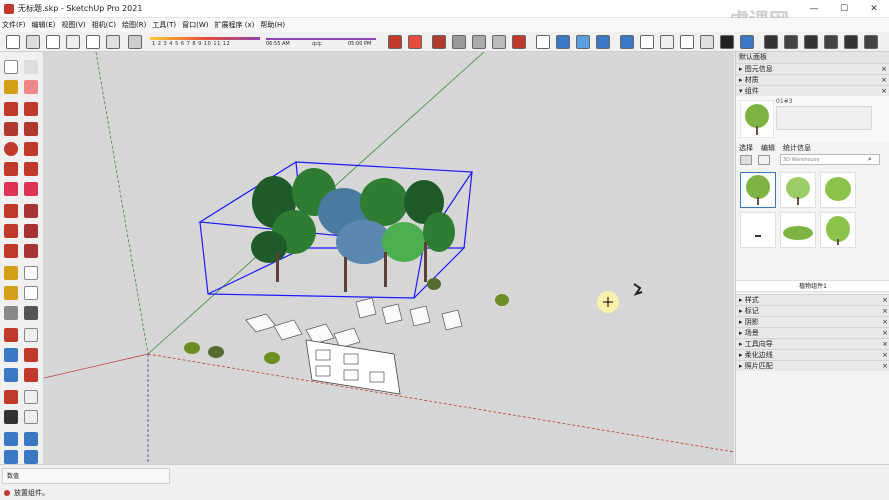 The image size is (889, 500). Describe the element at coordinates (11, 231) in the screenshot. I see `rotate-icon` at that location.